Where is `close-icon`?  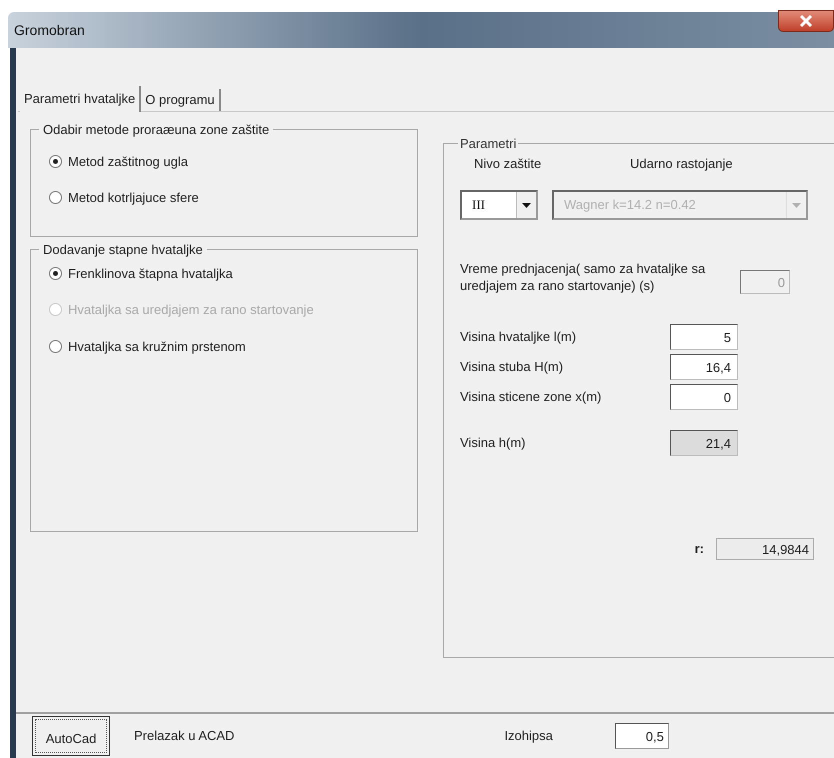
close-icon is located at coordinates (806, 21).